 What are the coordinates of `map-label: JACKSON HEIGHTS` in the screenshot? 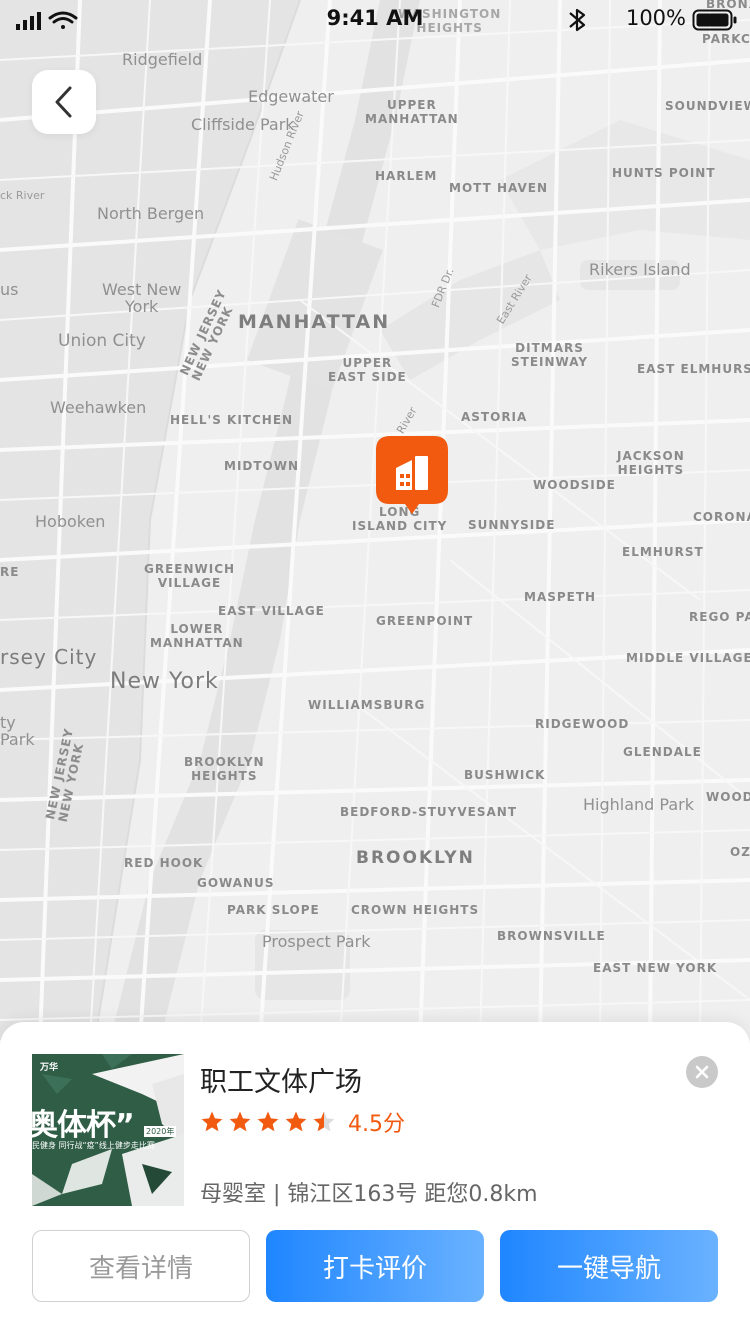 It's located at (651, 463).